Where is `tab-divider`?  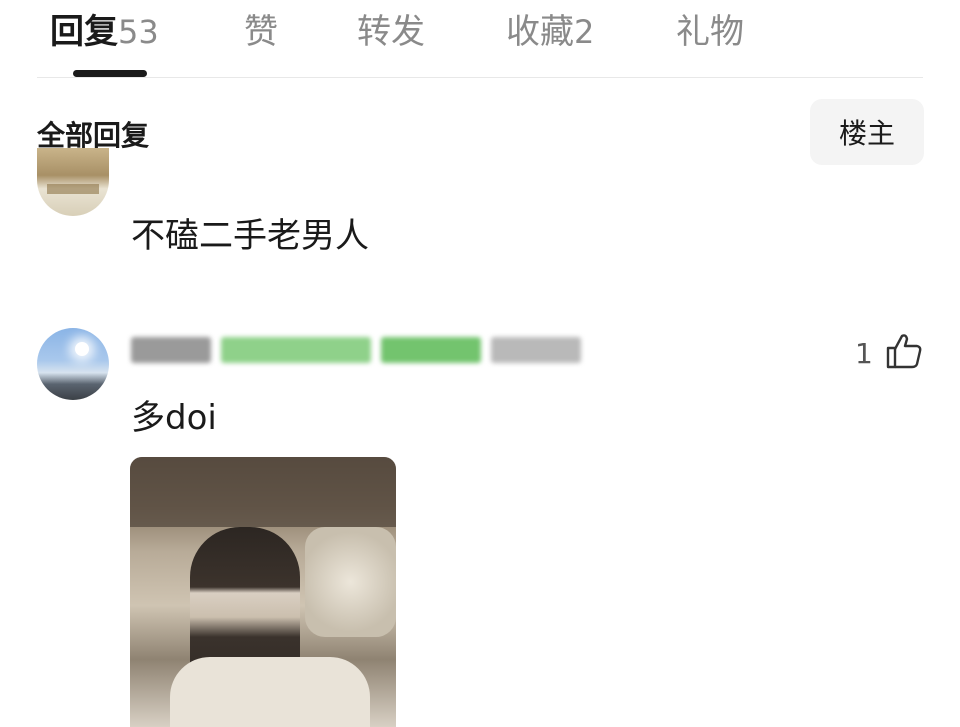 tab-divider is located at coordinates (480, 77).